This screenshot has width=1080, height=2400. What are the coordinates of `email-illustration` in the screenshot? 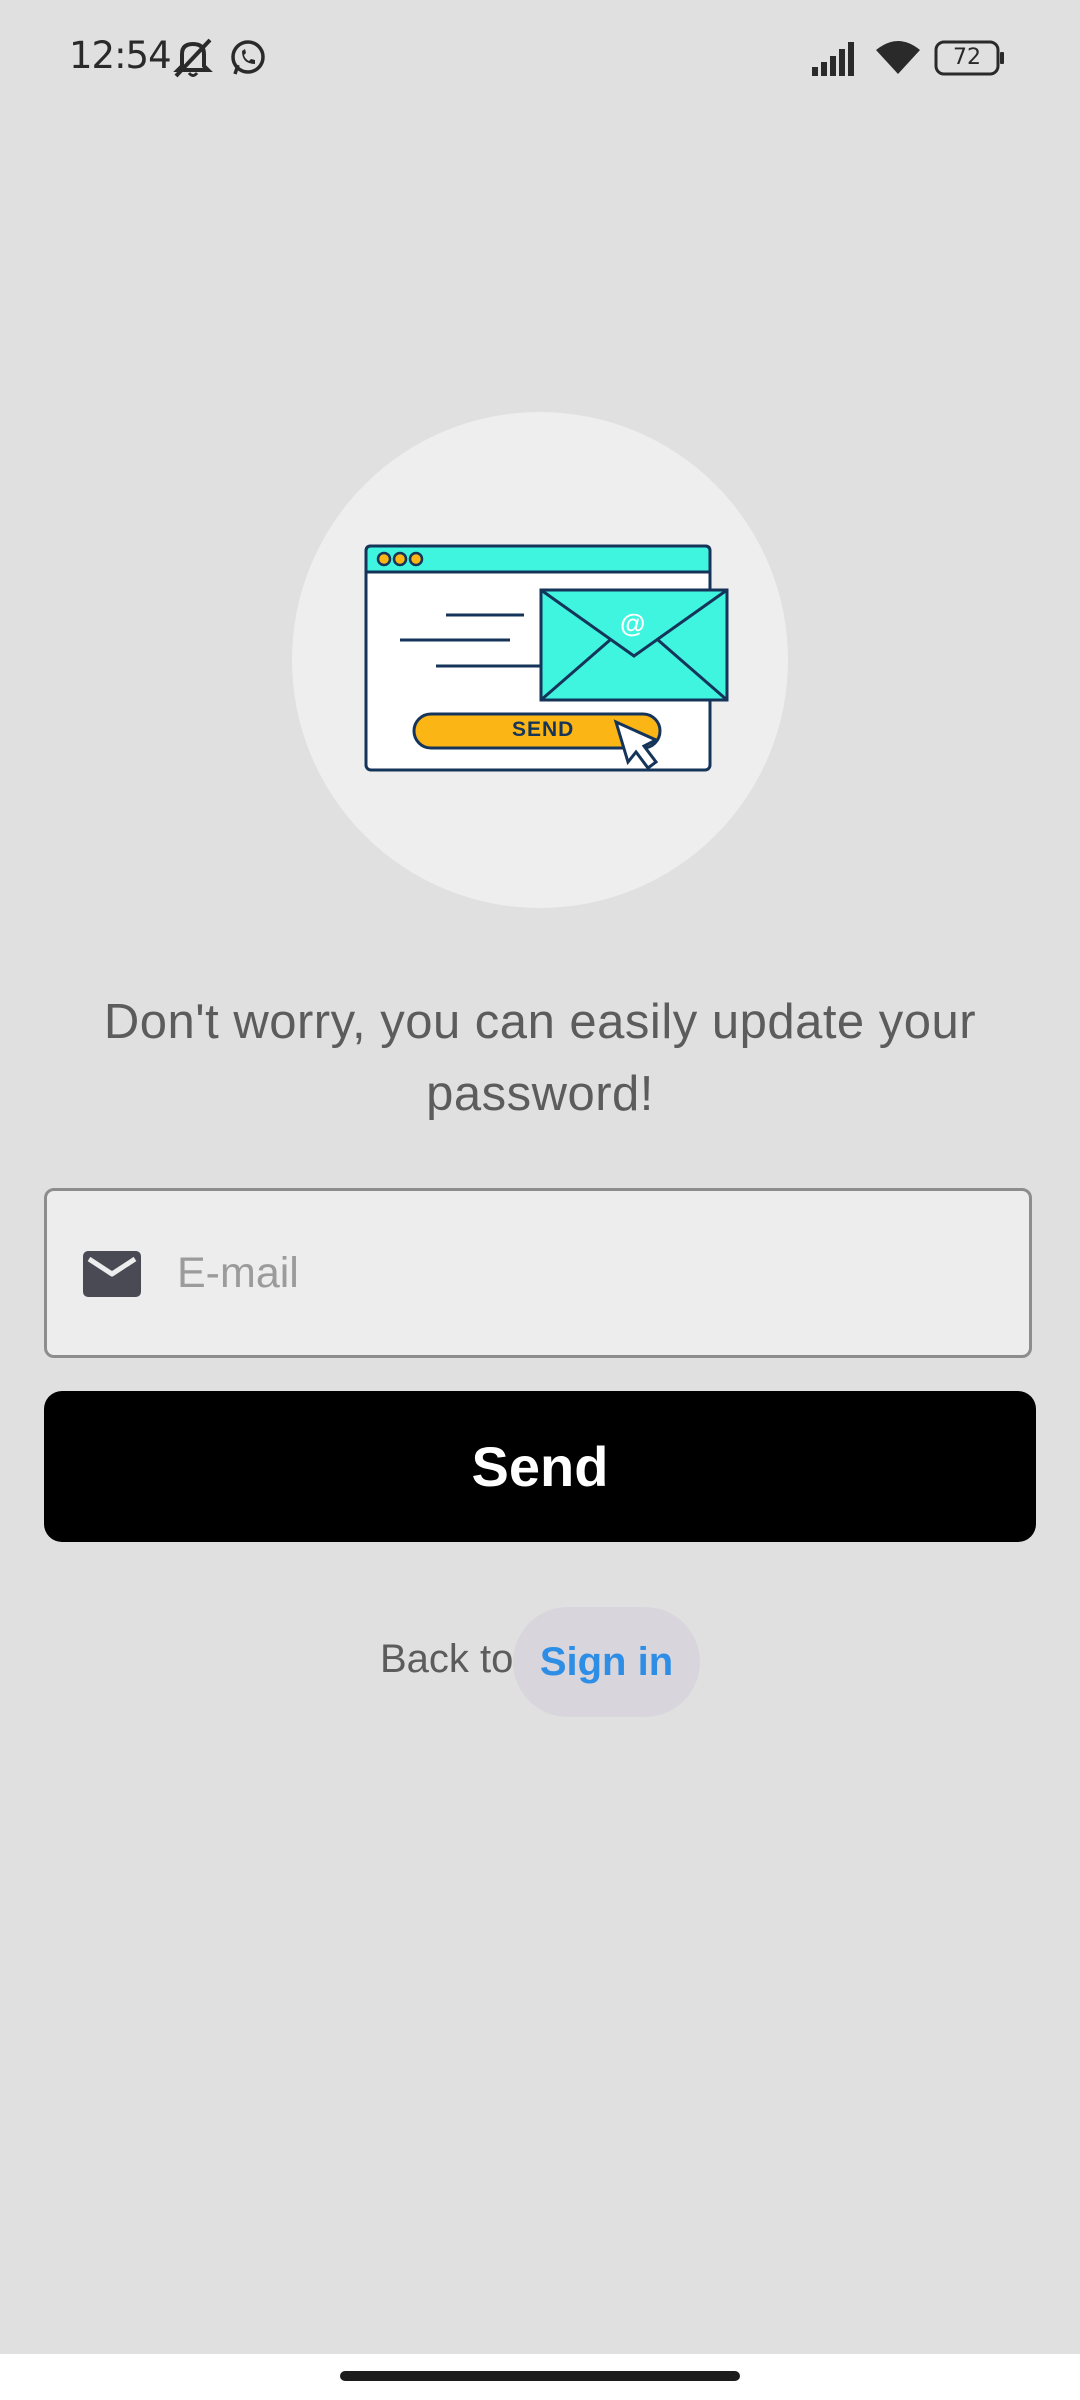 It's located at (548, 662).